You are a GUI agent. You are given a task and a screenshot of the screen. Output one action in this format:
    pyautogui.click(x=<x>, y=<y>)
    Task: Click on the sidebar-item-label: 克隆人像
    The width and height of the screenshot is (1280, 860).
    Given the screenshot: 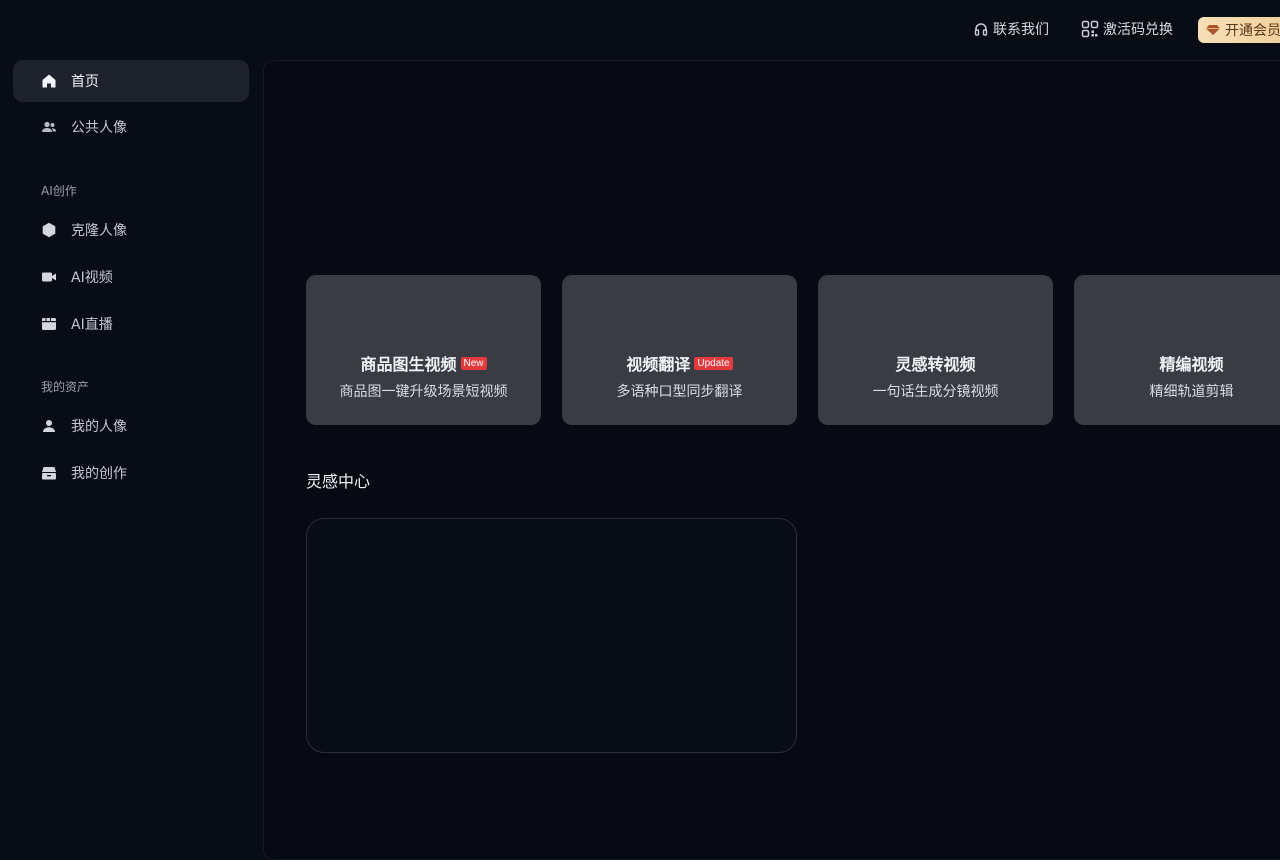 What is the action you would take?
    pyautogui.click(x=99, y=231)
    